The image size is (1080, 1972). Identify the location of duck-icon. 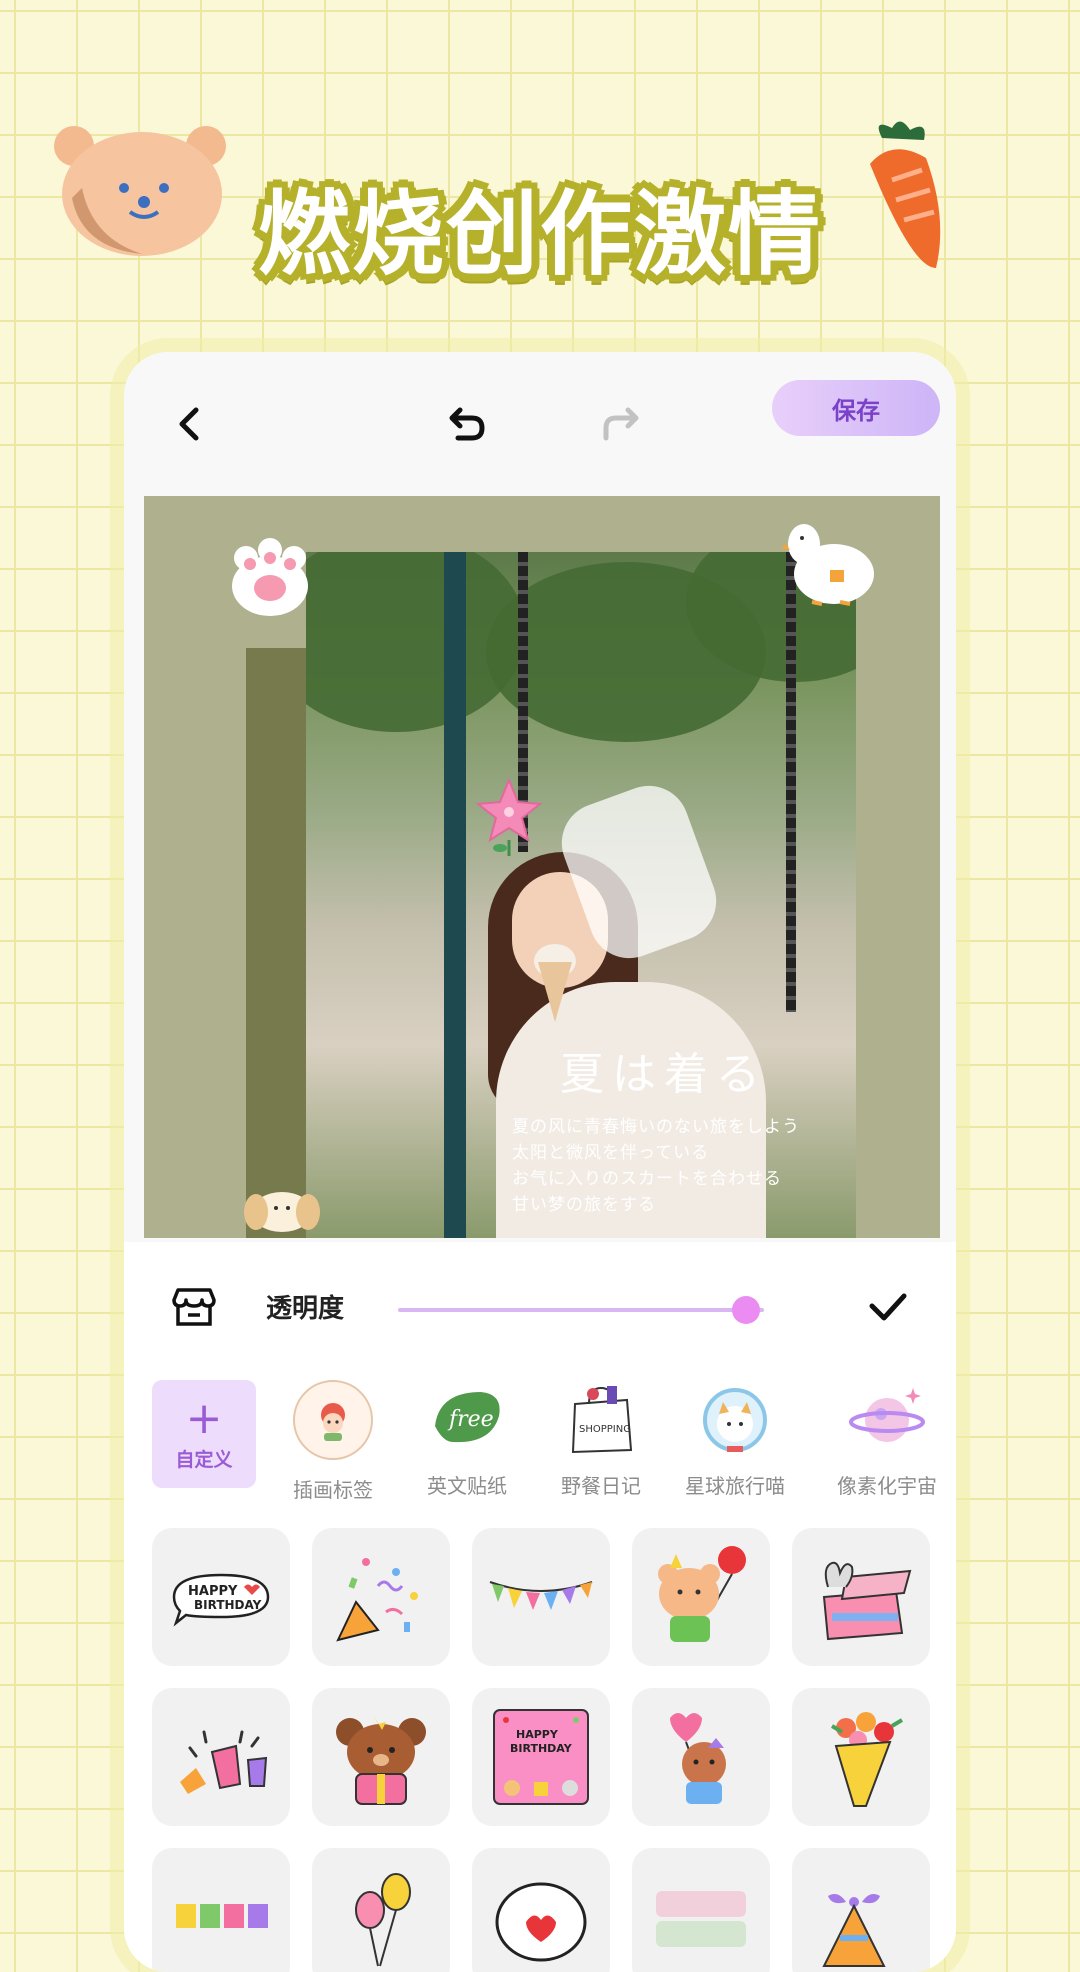
(830, 564).